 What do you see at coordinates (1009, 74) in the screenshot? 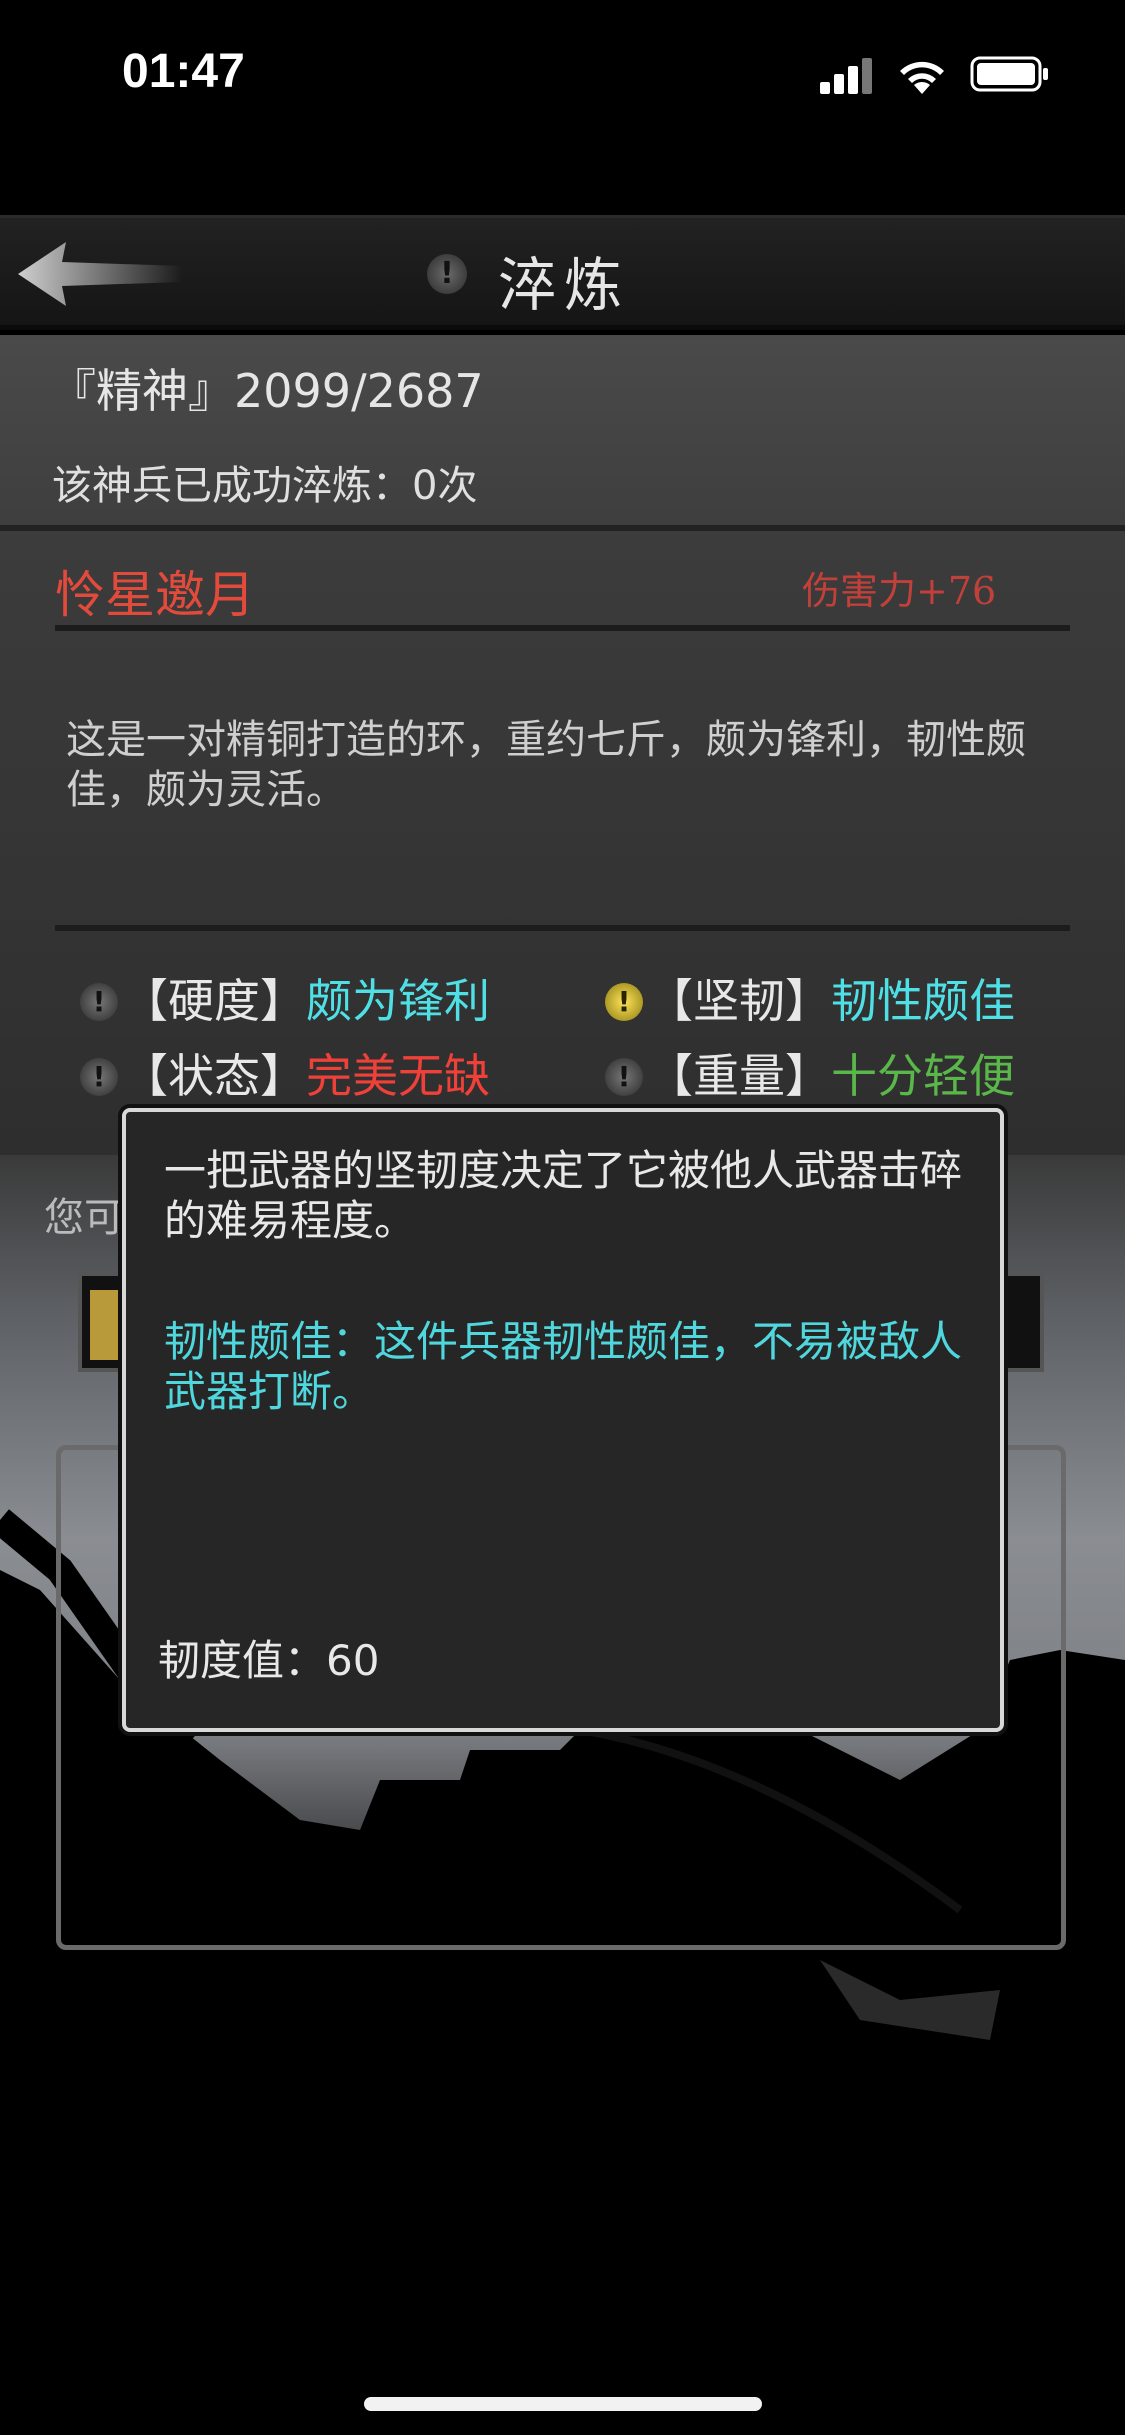
I see `battery-icon` at bounding box center [1009, 74].